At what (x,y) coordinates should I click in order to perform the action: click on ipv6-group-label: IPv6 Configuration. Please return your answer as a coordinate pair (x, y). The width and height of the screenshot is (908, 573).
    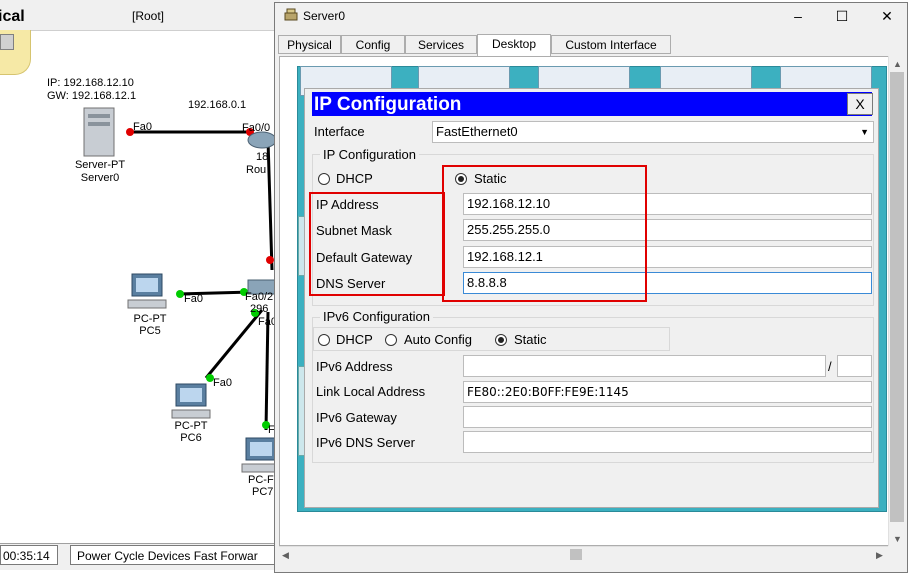
    Looking at the image, I should click on (376, 316).